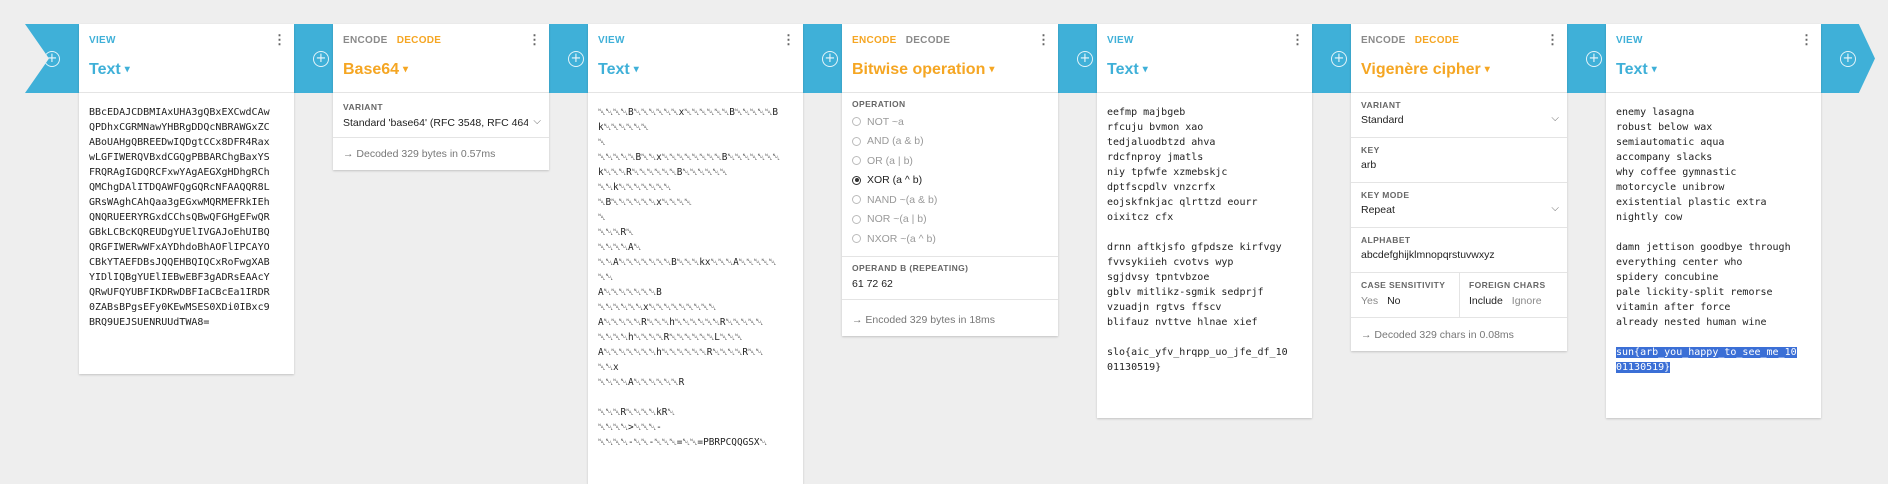  Describe the element at coordinates (52, 58) in the screenshot. I see `insert-button-0: +` at that location.